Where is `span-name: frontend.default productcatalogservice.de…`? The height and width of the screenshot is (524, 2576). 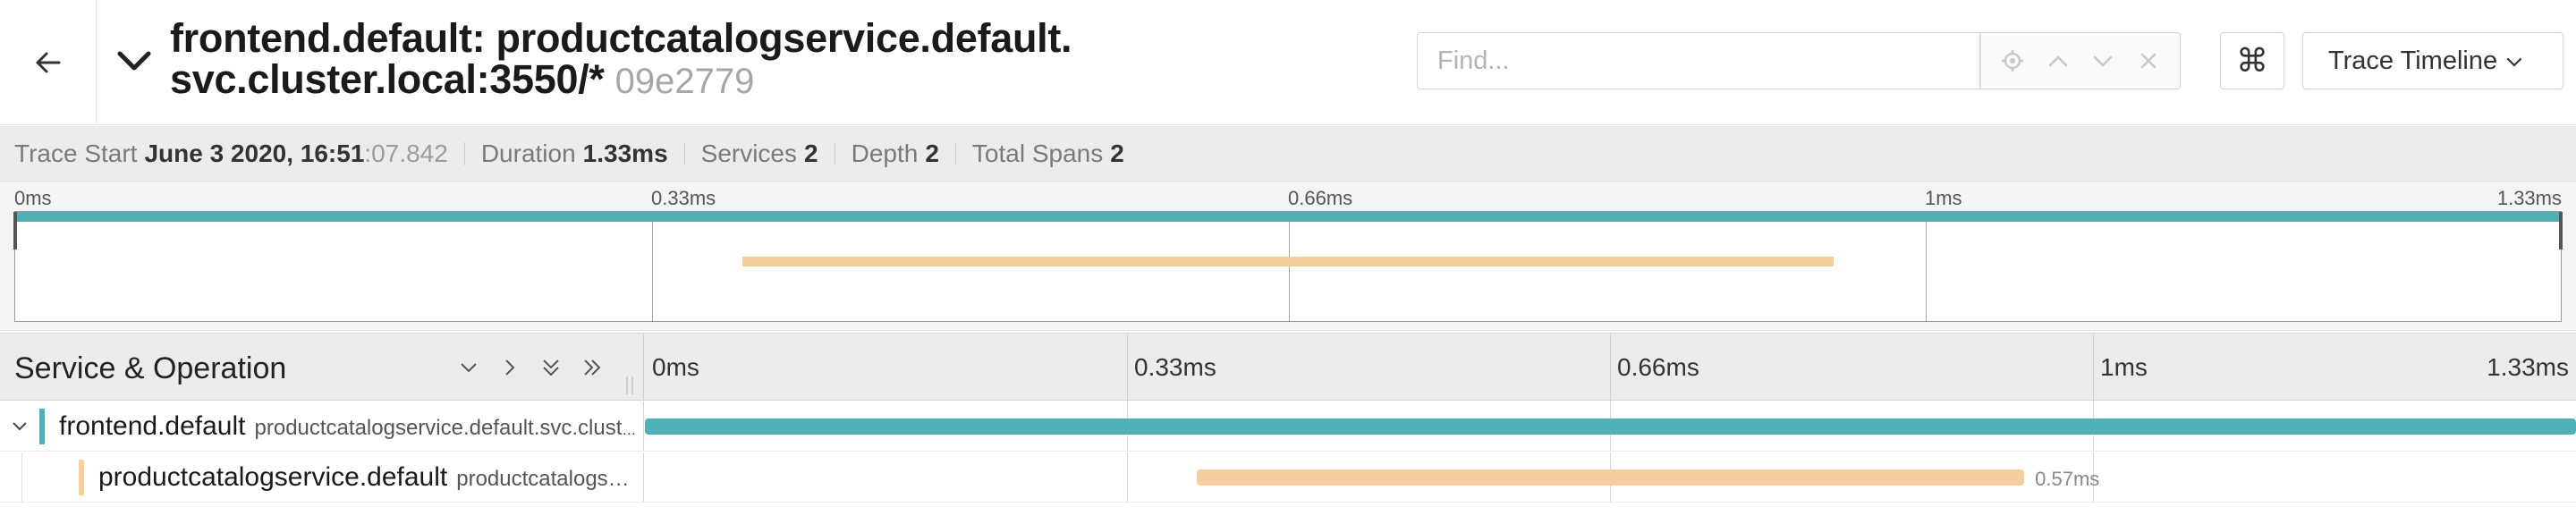 span-name: frontend.default productcatalogservice.de… is located at coordinates (348, 426).